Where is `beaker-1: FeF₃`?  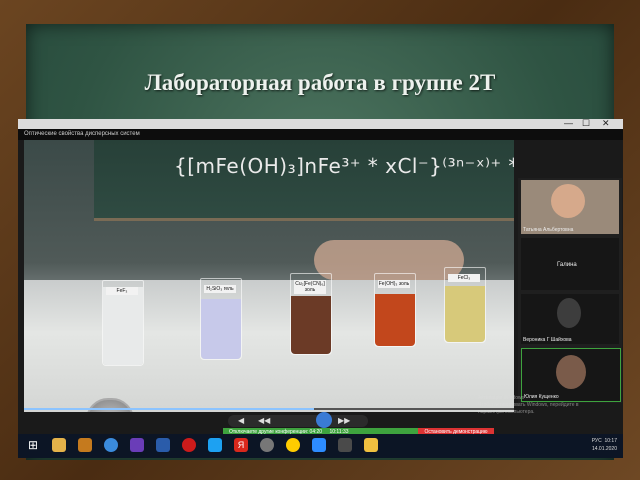 beaker-1: FeF₃ is located at coordinates (123, 323).